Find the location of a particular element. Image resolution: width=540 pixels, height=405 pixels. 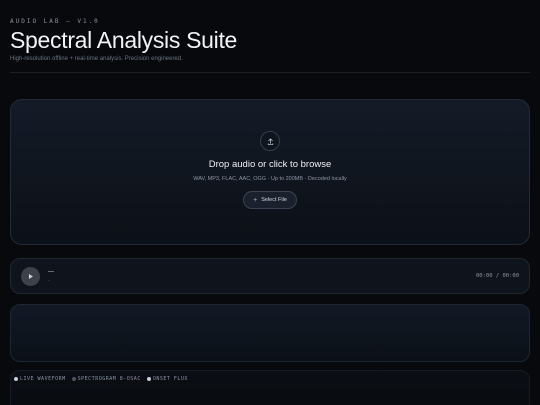

track-info: — - is located at coordinates (51, 276).